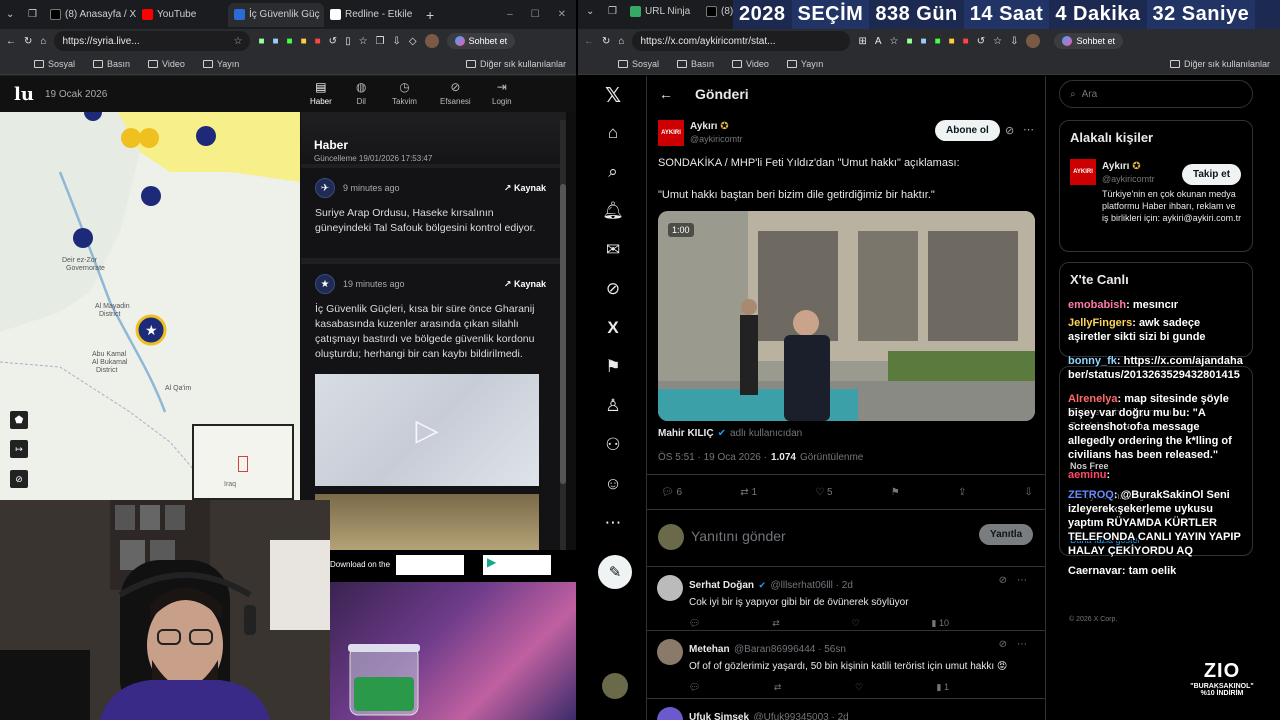 The height and width of the screenshot is (720, 1280). I want to click on back-arrow-icon: ←, so click(666, 94).